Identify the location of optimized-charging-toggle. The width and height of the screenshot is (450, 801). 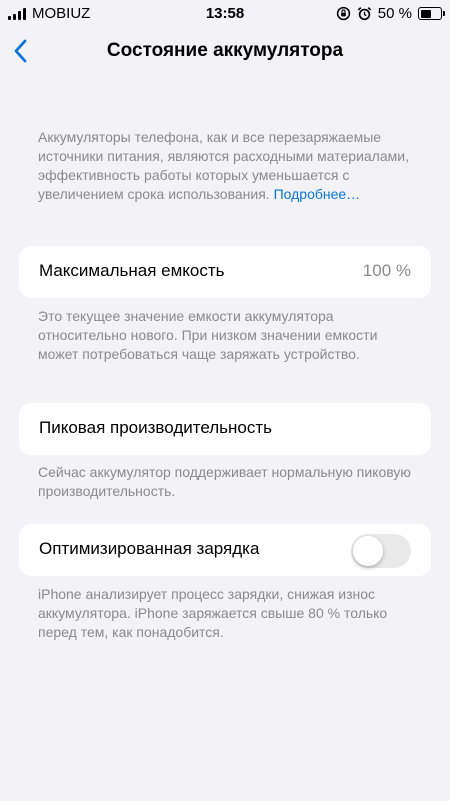
(381, 551).